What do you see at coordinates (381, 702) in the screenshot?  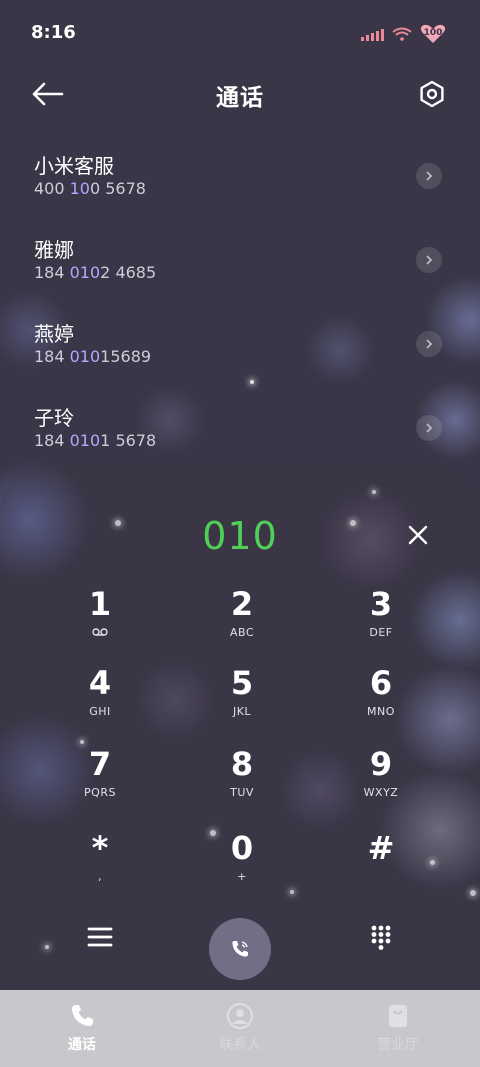 I see `dial-key-6: 6 MNO` at bounding box center [381, 702].